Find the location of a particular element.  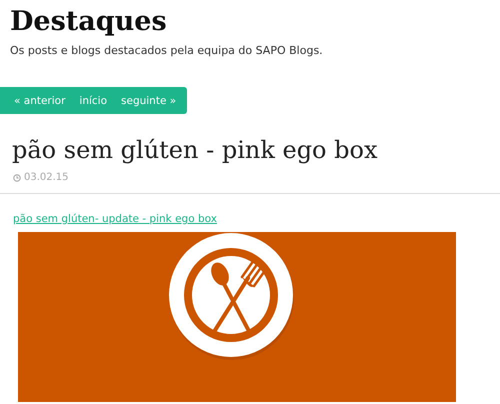

post-link: pão sem glúten- update - pink ego box is located at coordinates (115, 219).